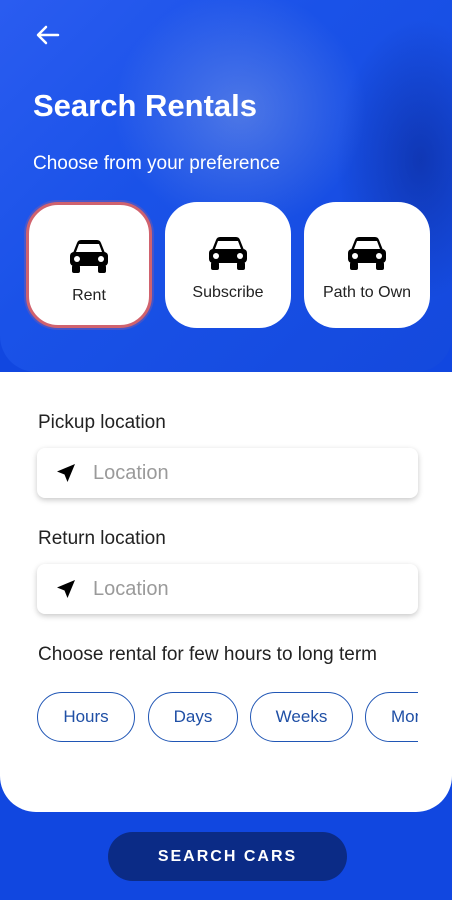 The height and width of the screenshot is (900, 452). What do you see at coordinates (131, 588) in the screenshot?
I see `return-location-placeholder: Location` at bounding box center [131, 588].